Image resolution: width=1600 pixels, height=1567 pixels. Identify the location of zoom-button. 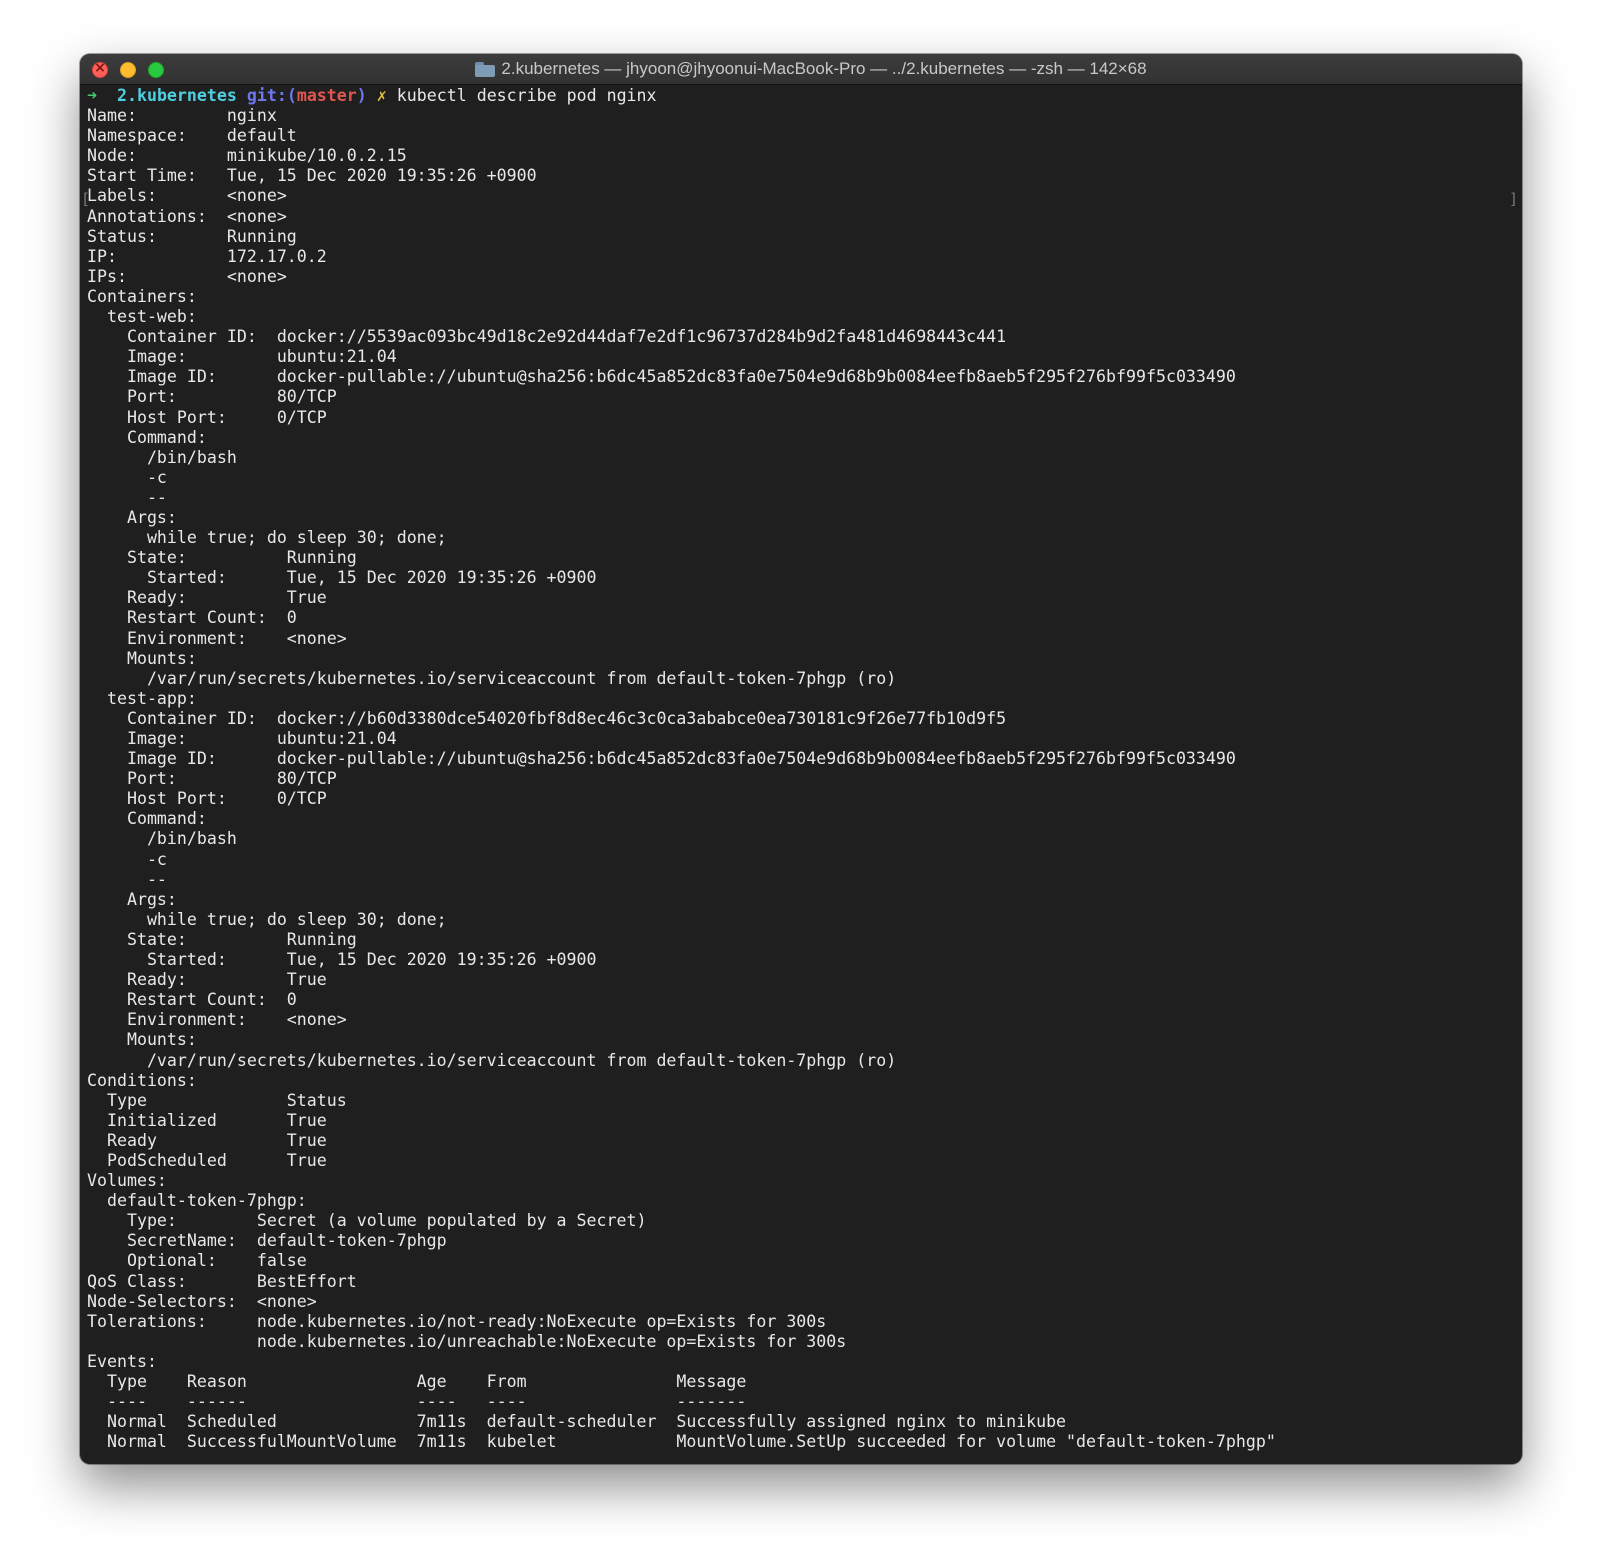
(156, 70).